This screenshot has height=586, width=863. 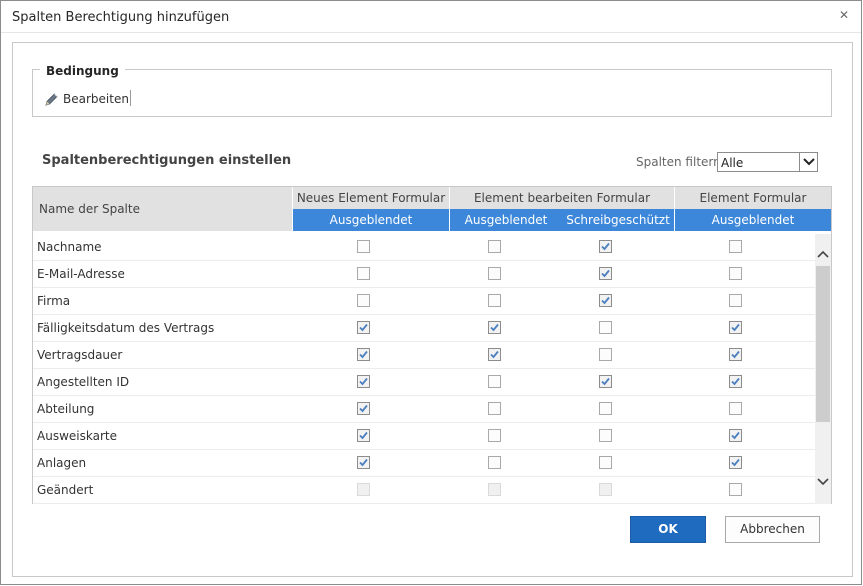 What do you see at coordinates (424, 328) in the screenshot?
I see `table-row: Fälligkeitsdatum des Vertrags` at bounding box center [424, 328].